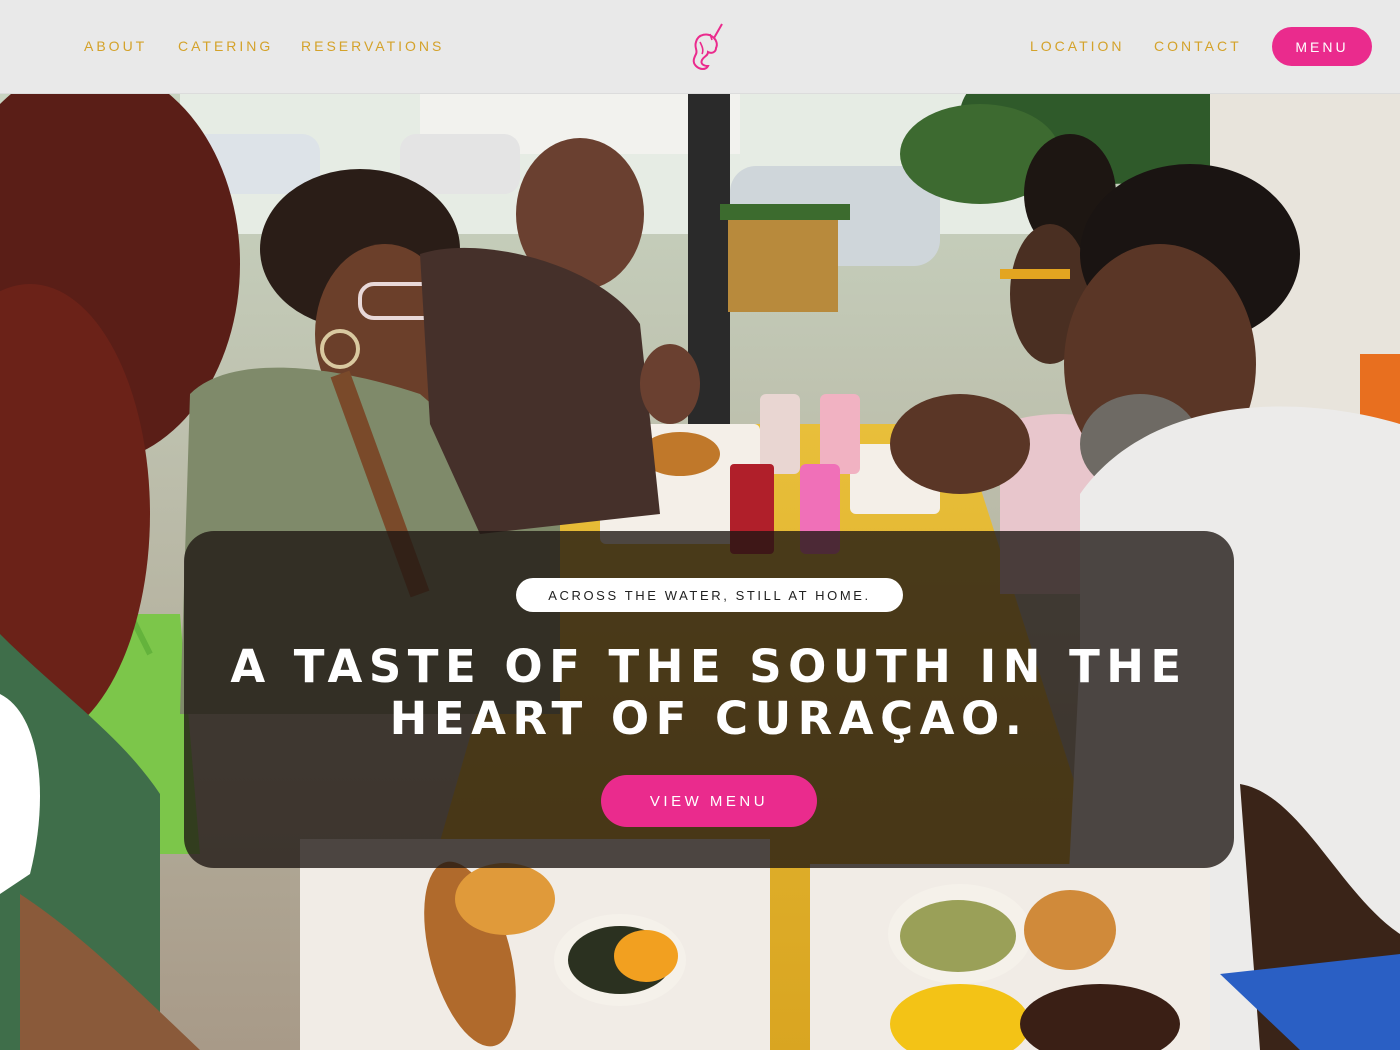 The image size is (1400, 1050). What do you see at coordinates (709, 666) in the screenshot?
I see `hero-headline-line-1: A TASTE OF THE SOUTH IN THE` at bounding box center [709, 666].